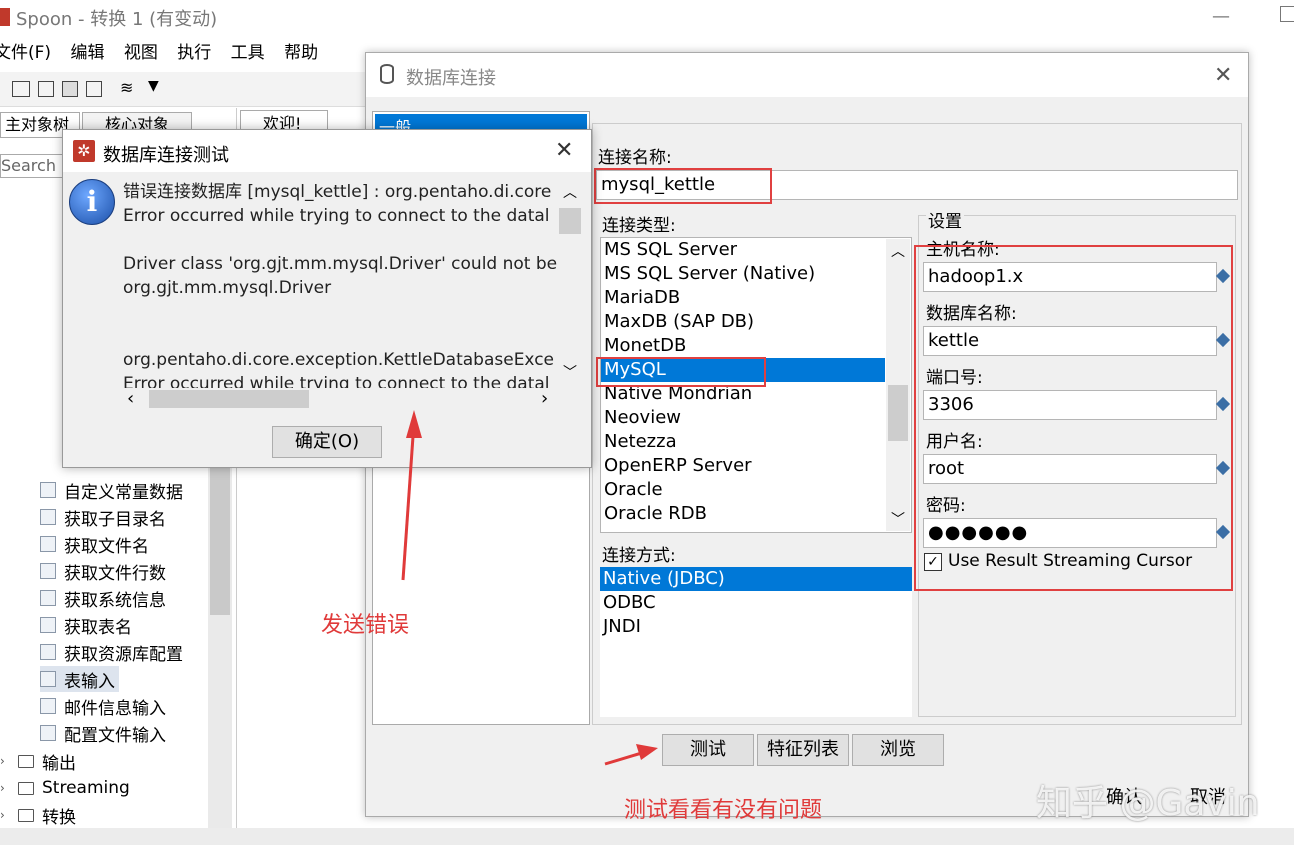  Describe the element at coordinates (647, 752) in the screenshot. I see `test-arrowhead` at that location.